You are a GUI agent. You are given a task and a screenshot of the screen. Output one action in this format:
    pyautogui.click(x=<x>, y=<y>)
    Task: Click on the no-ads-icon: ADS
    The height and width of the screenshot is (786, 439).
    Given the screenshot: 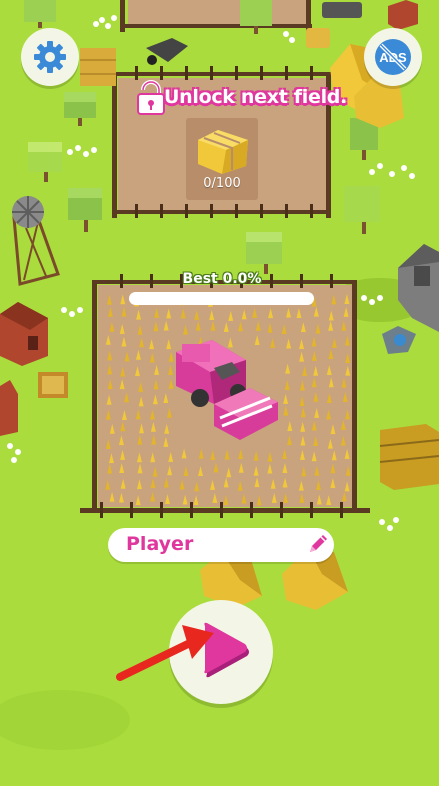 What is the action you would take?
    pyautogui.click(x=393, y=57)
    